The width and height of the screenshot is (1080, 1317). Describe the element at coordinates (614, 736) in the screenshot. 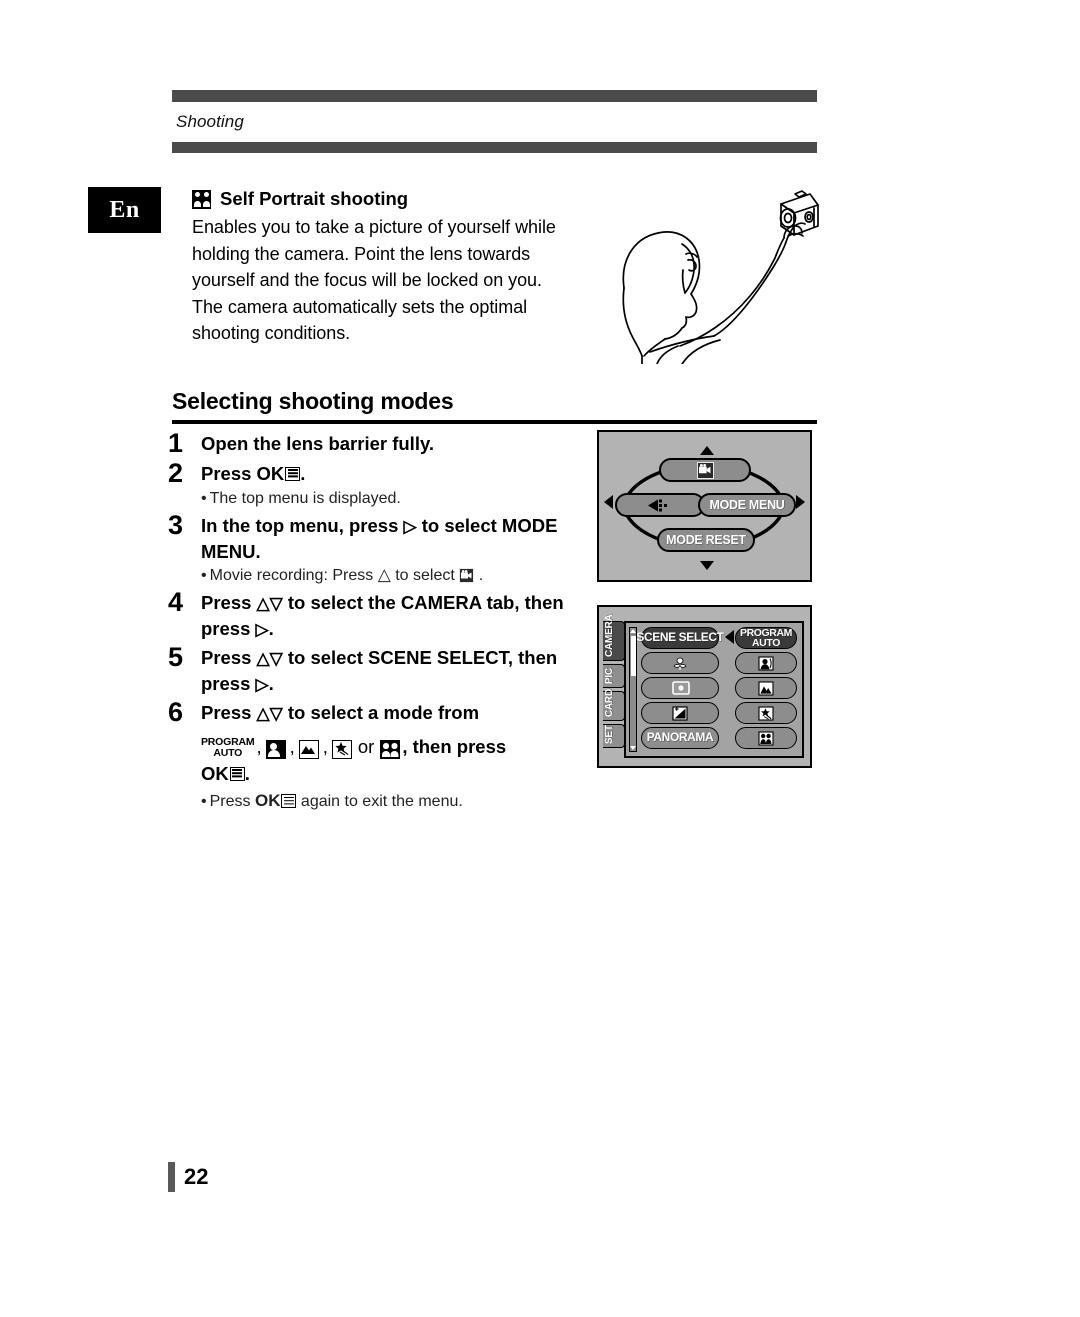

I see `tab-set: SET` at that location.